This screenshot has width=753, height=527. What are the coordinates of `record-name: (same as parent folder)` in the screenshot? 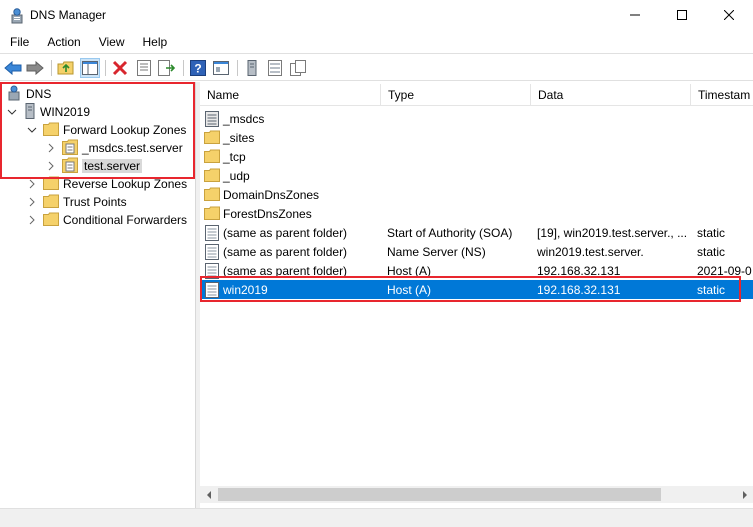 It's located at (285, 232).